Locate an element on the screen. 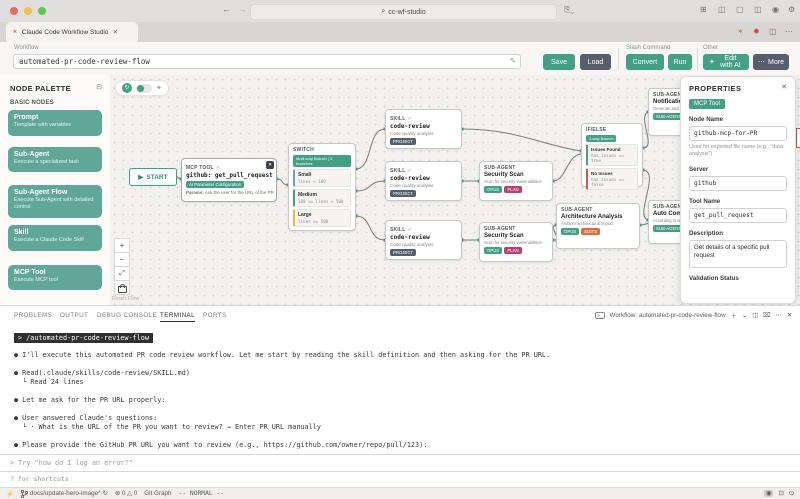 The width and height of the screenshot is (800, 499). tab-claude-code-workflow-studio: ✶ Claude Code Workflow Studio ✕ is located at coordinates (72, 32).